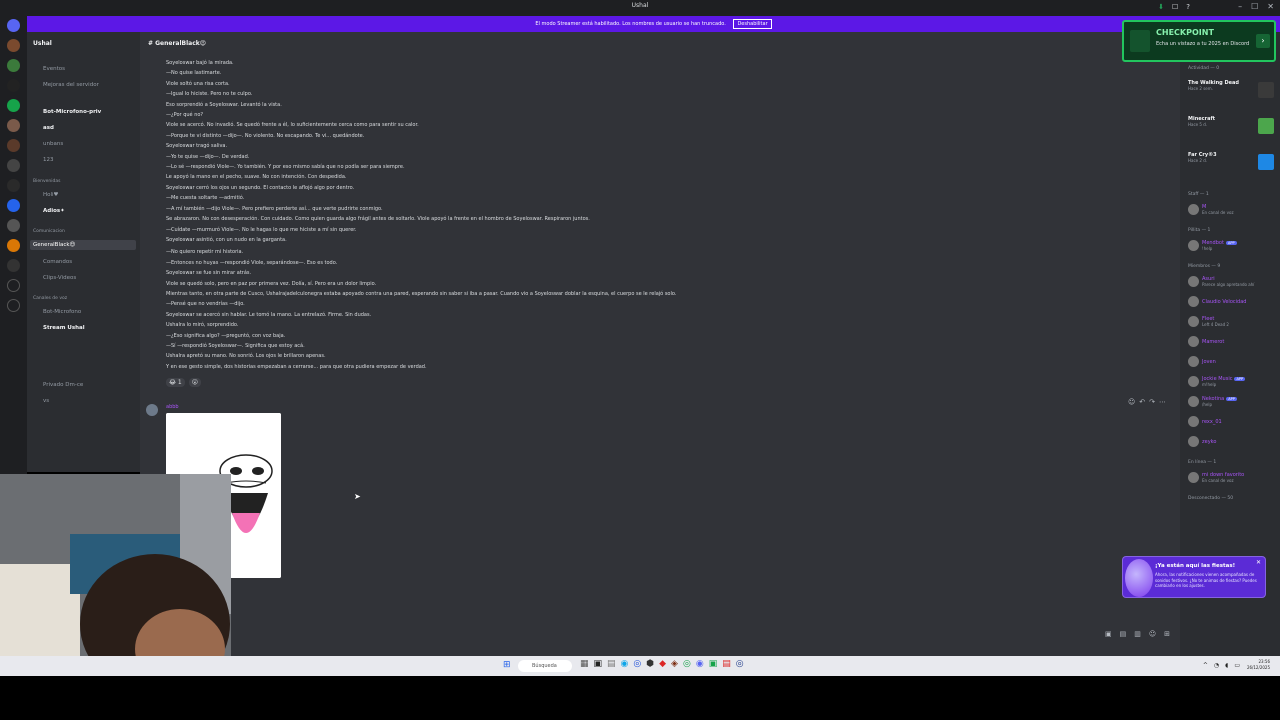  I want to click on channel-item: asd, so click(48, 128).